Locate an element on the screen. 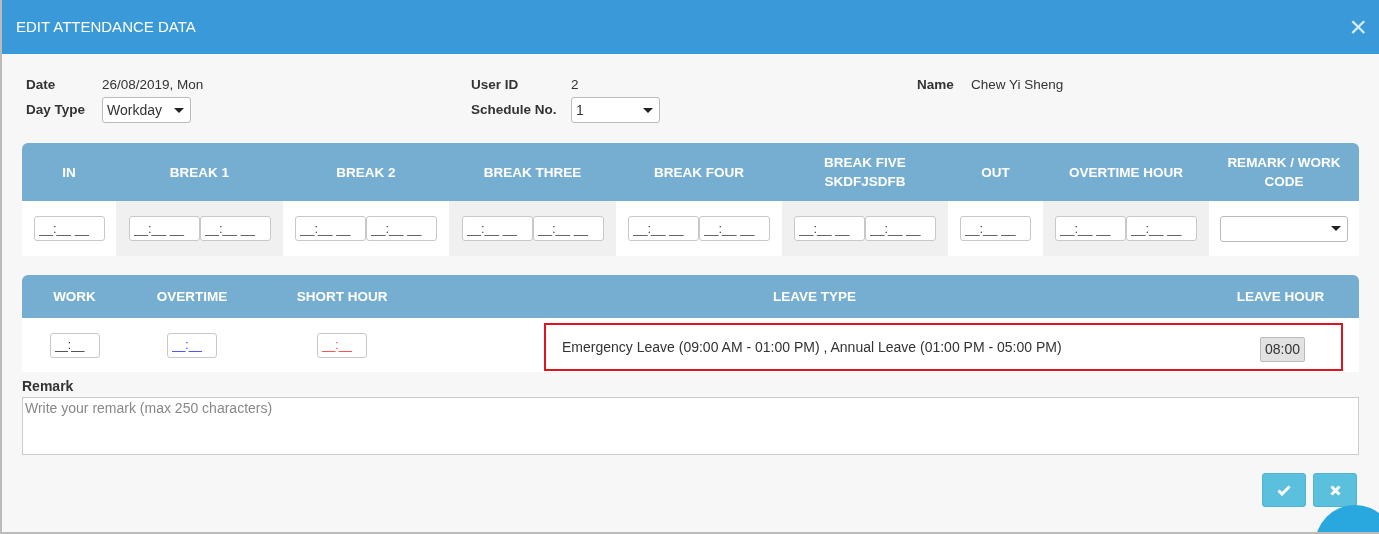 The image size is (1379, 534). column-header: IN is located at coordinates (69, 172).